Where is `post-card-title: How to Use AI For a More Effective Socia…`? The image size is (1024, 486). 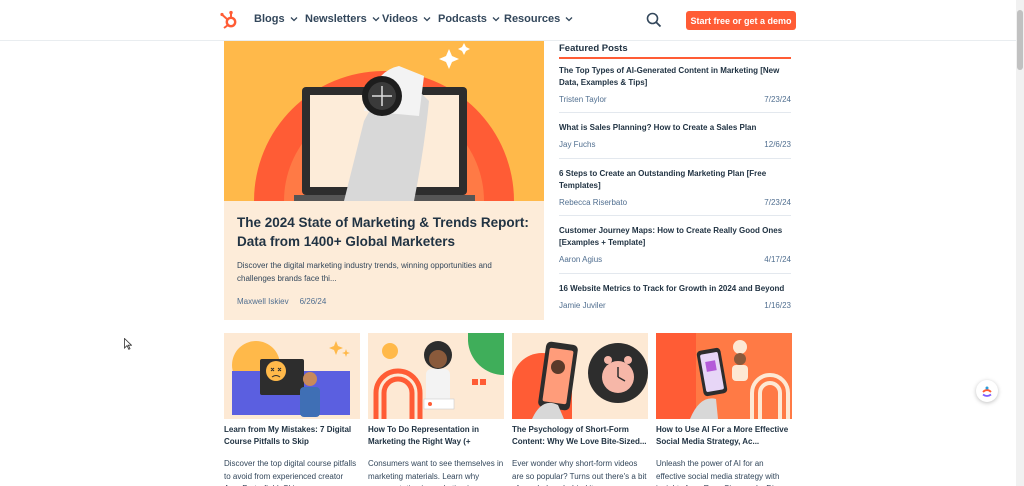 post-card-title: How to Use AI For a More Effective Socia… is located at coordinates (724, 436).